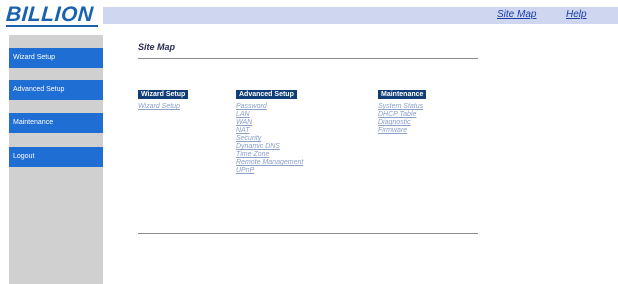  What do you see at coordinates (56, 90) in the screenshot?
I see `nav-advanced-setup: Advanced Setup` at bounding box center [56, 90].